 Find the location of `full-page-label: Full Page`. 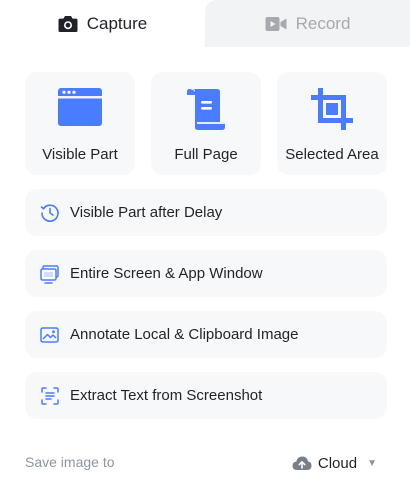

full-page-label: Full Page is located at coordinates (206, 154).